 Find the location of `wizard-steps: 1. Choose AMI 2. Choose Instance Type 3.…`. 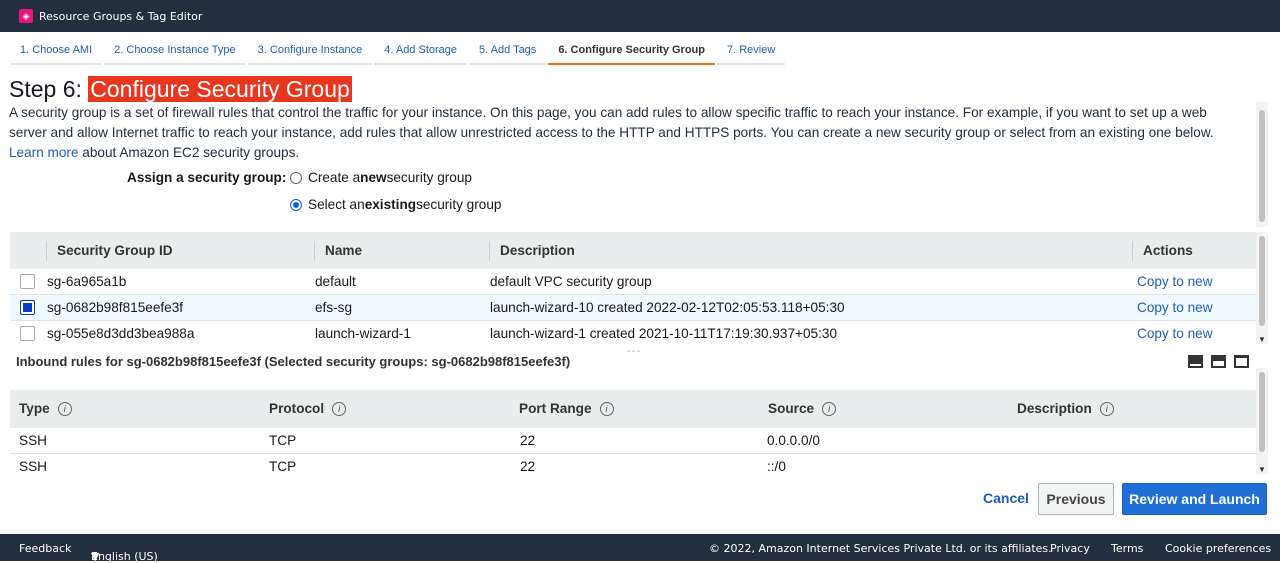

wizard-steps: 1. Choose AMI 2. Choose Instance Type 3.… is located at coordinates (398, 52).